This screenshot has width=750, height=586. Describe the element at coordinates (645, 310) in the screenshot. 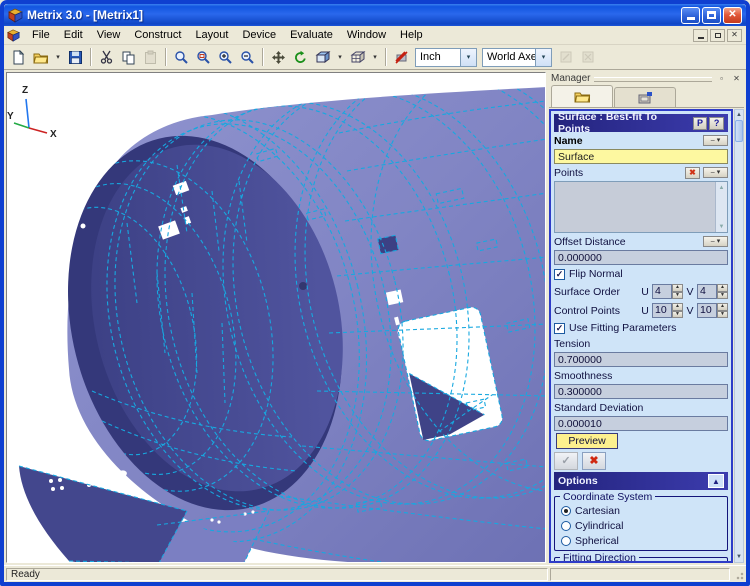

I see `u-label: U` at that location.